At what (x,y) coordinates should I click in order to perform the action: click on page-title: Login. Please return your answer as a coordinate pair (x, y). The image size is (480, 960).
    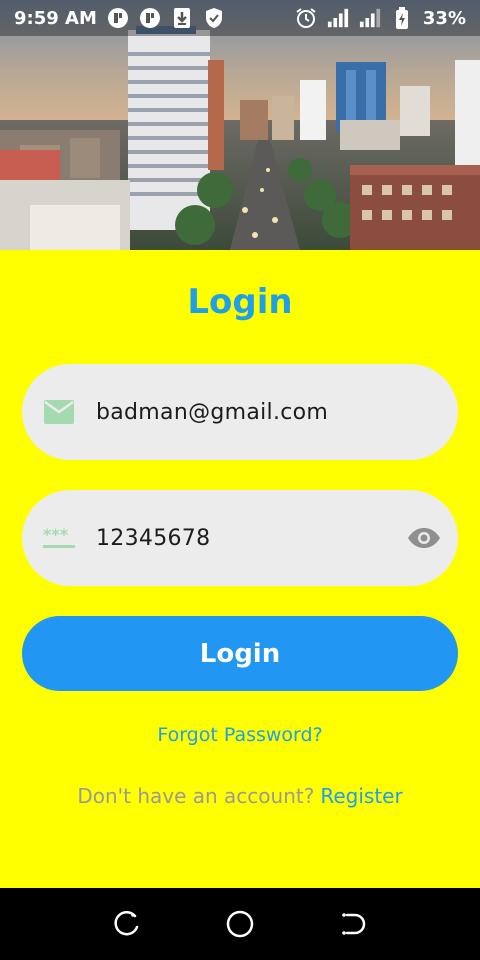
    Looking at the image, I should click on (240, 302).